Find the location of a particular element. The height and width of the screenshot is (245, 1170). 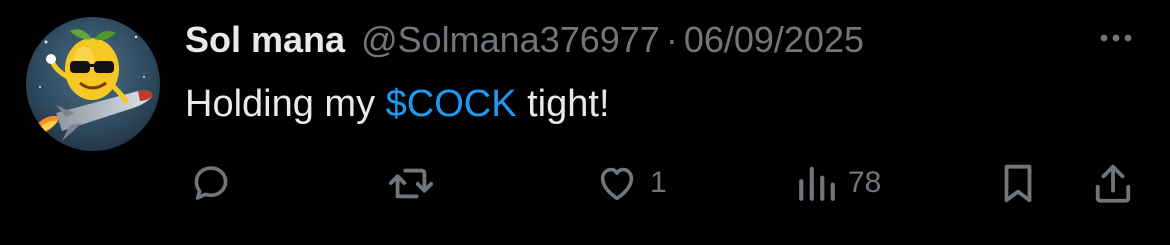

author-display-name: Sol mana is located at coordinates (265, 40).